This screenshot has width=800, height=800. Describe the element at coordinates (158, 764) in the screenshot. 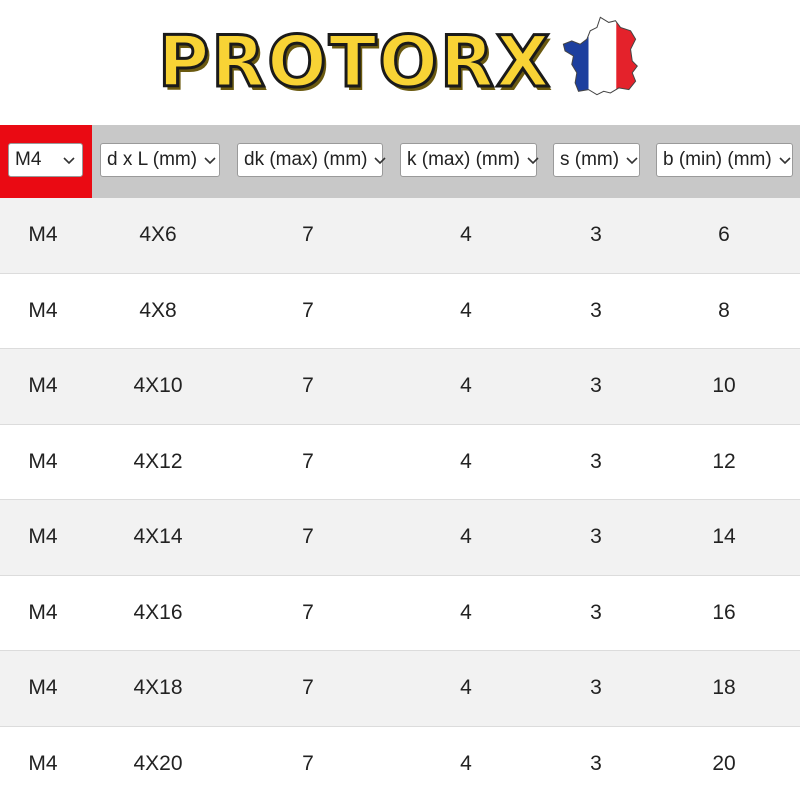

I see `dxl-cell: 4X20` at that location.